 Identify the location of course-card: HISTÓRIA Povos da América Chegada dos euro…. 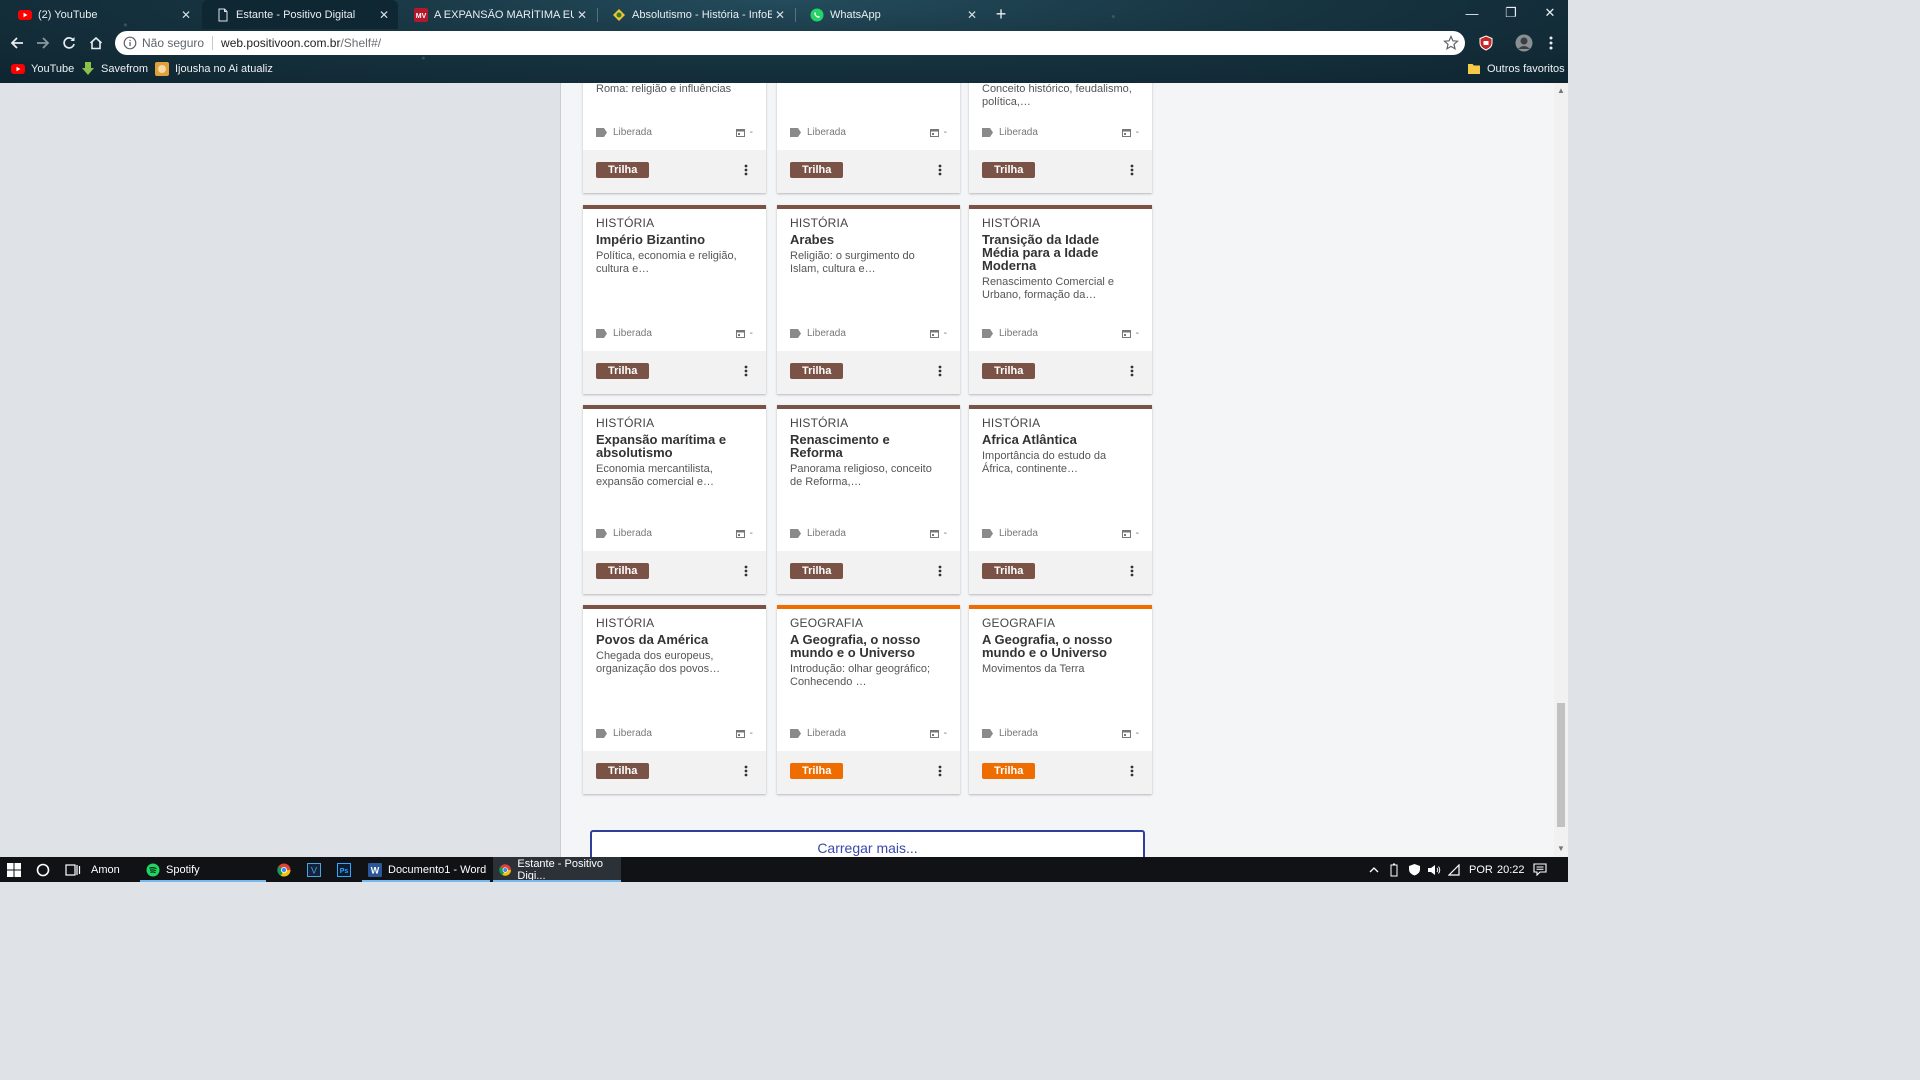
(674, 699).